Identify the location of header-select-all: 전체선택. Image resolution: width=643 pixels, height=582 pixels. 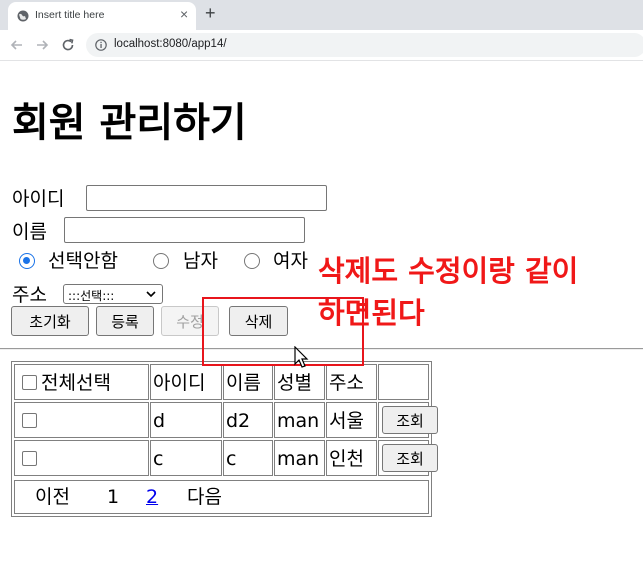
(81, 382).